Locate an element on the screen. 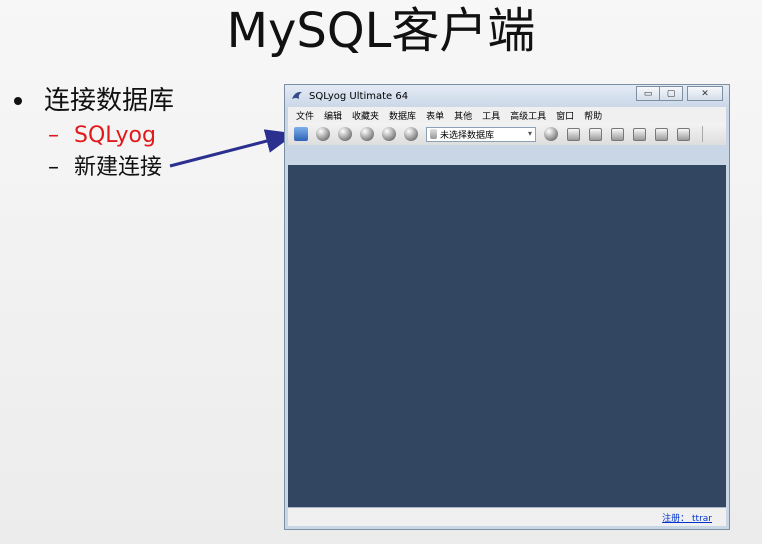  toolbar: 未选择数据库 ▾ is located at coordinates (507, 134).